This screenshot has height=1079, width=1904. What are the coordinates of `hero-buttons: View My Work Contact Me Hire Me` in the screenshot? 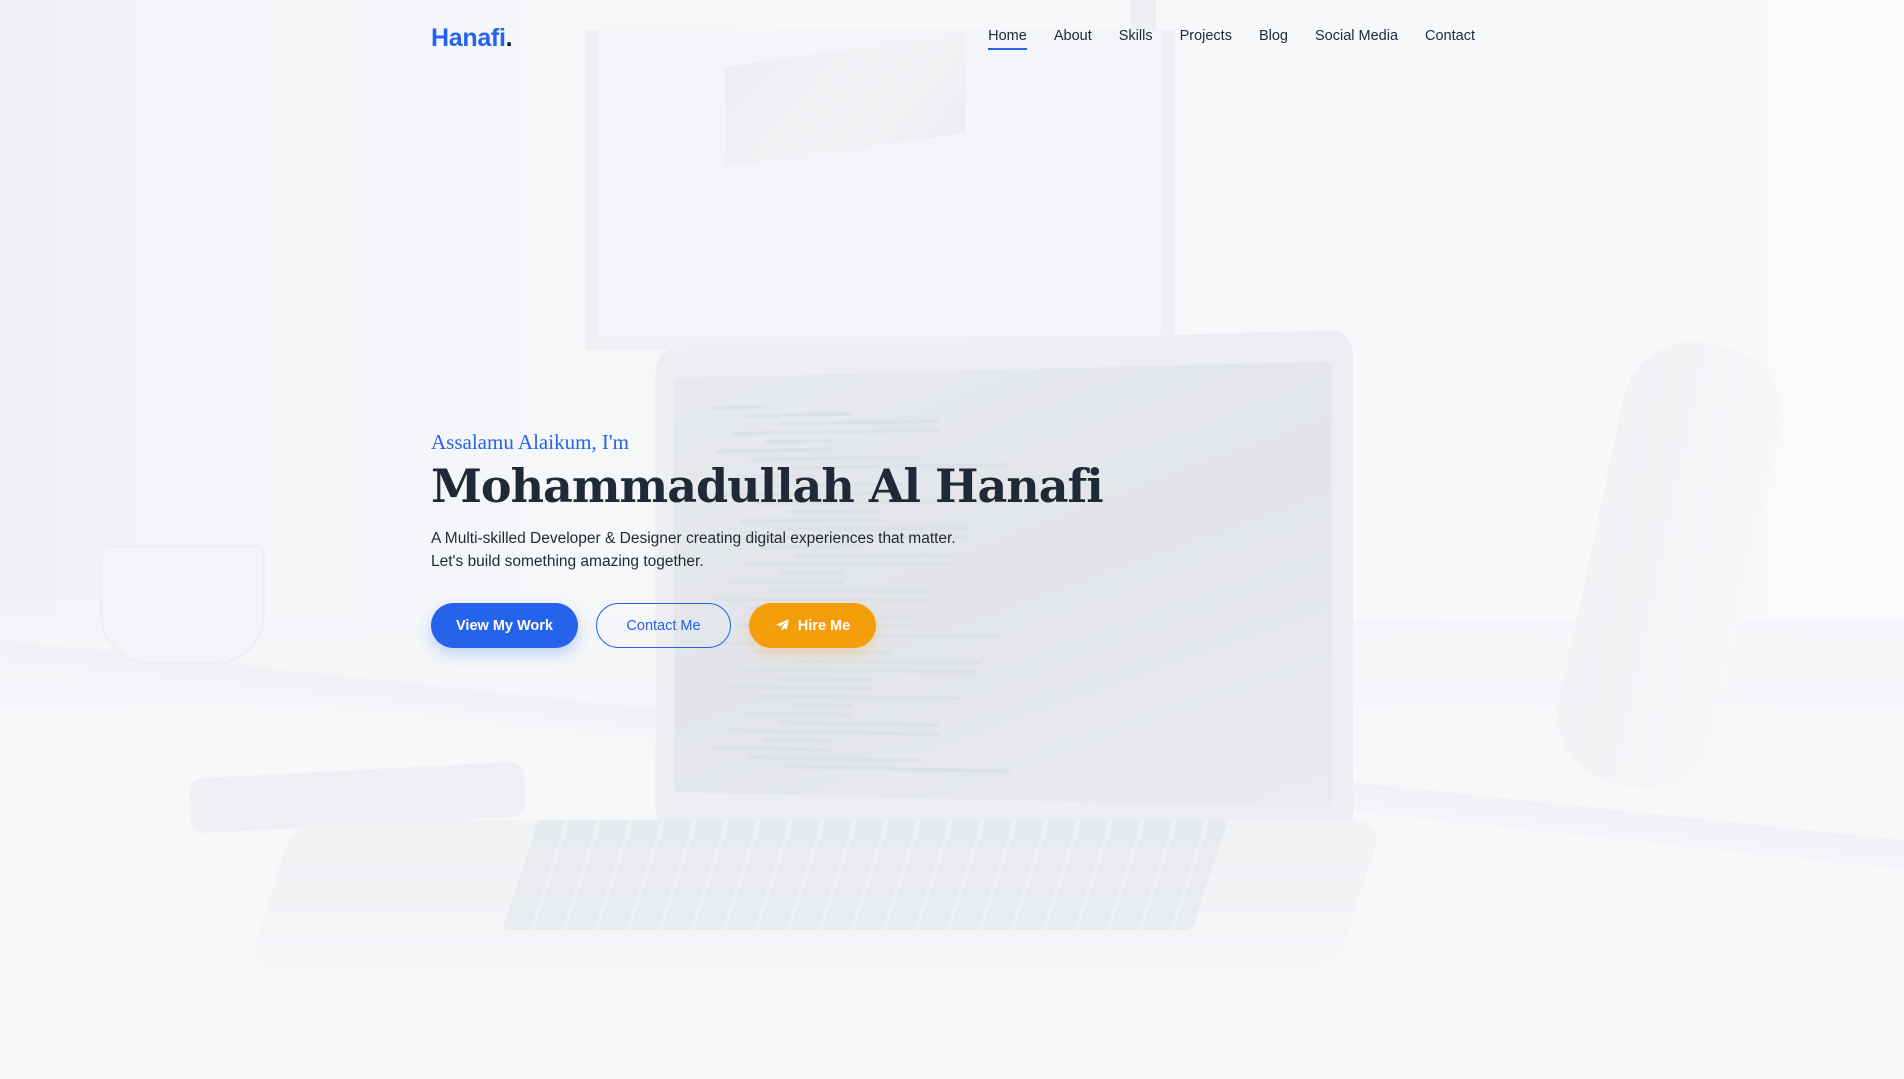 It's located at (781, 625).